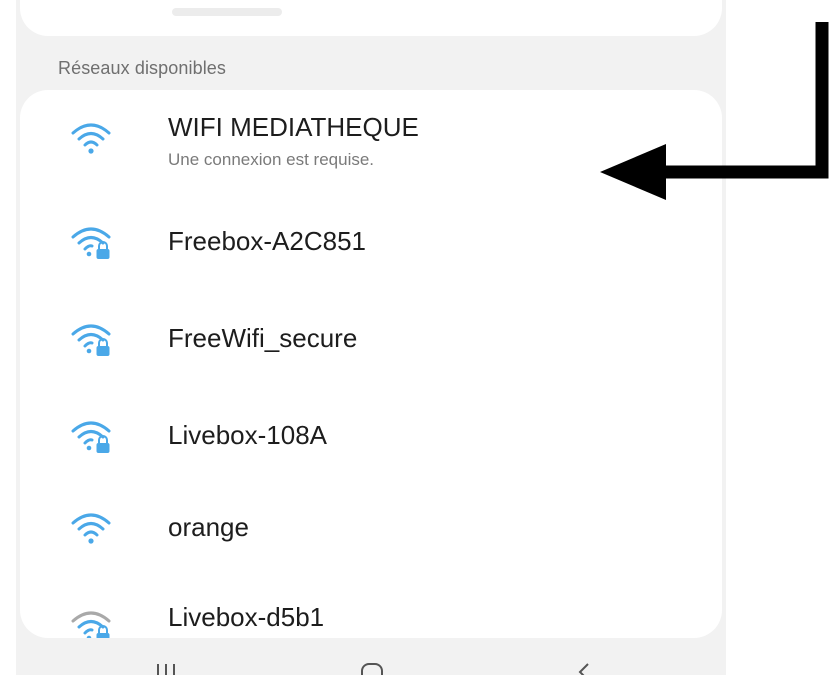 This screenshot has width=834, height=675. I want to click on network-row-livebox-d5b1: Livebox-d5b1, so click(371, 608).